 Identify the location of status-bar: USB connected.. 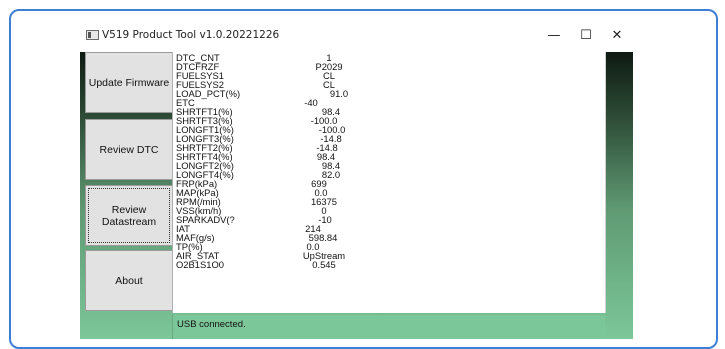
(388, 327).